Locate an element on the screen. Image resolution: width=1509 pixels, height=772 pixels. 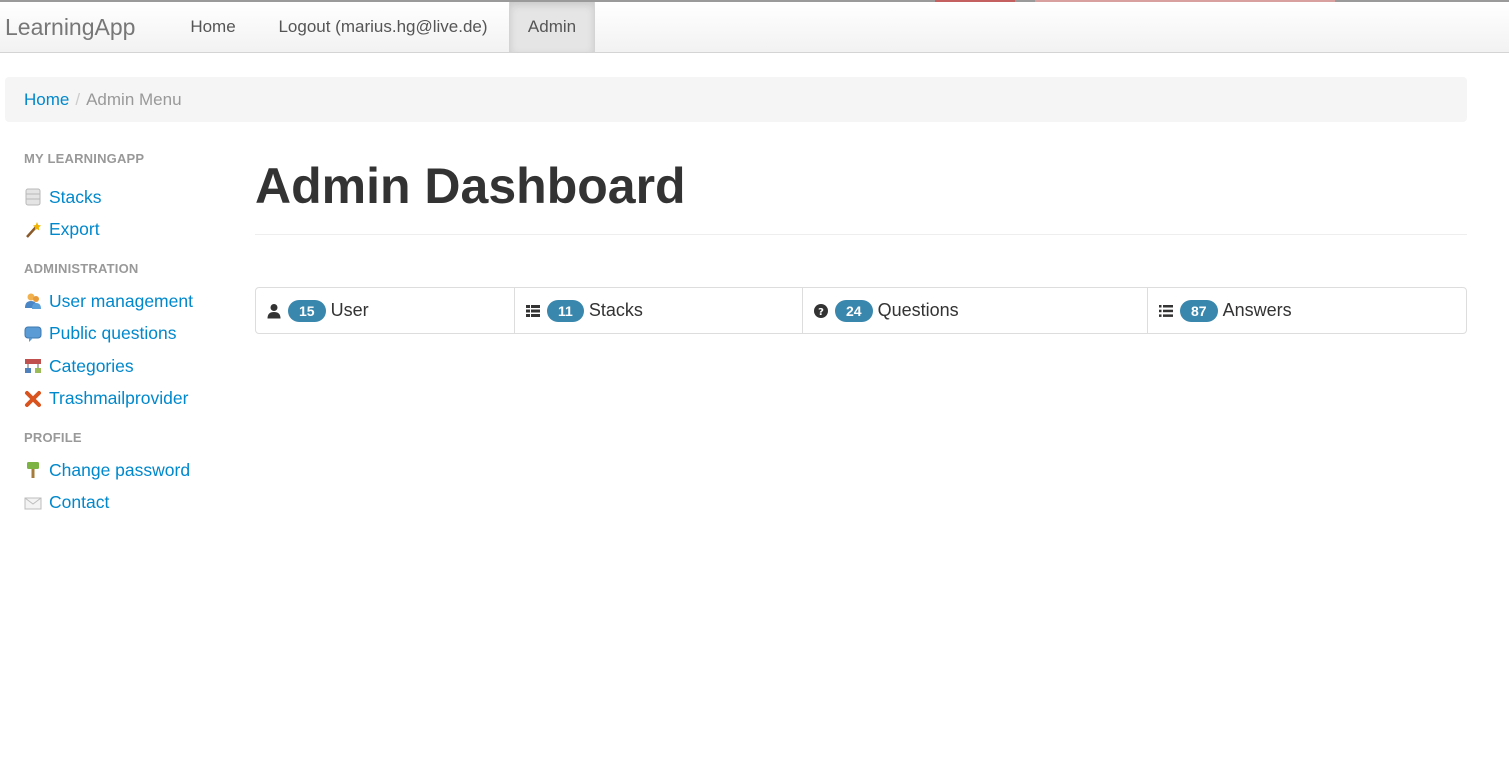
sidebar-item-label: Export is located at coordinates (74, 229).